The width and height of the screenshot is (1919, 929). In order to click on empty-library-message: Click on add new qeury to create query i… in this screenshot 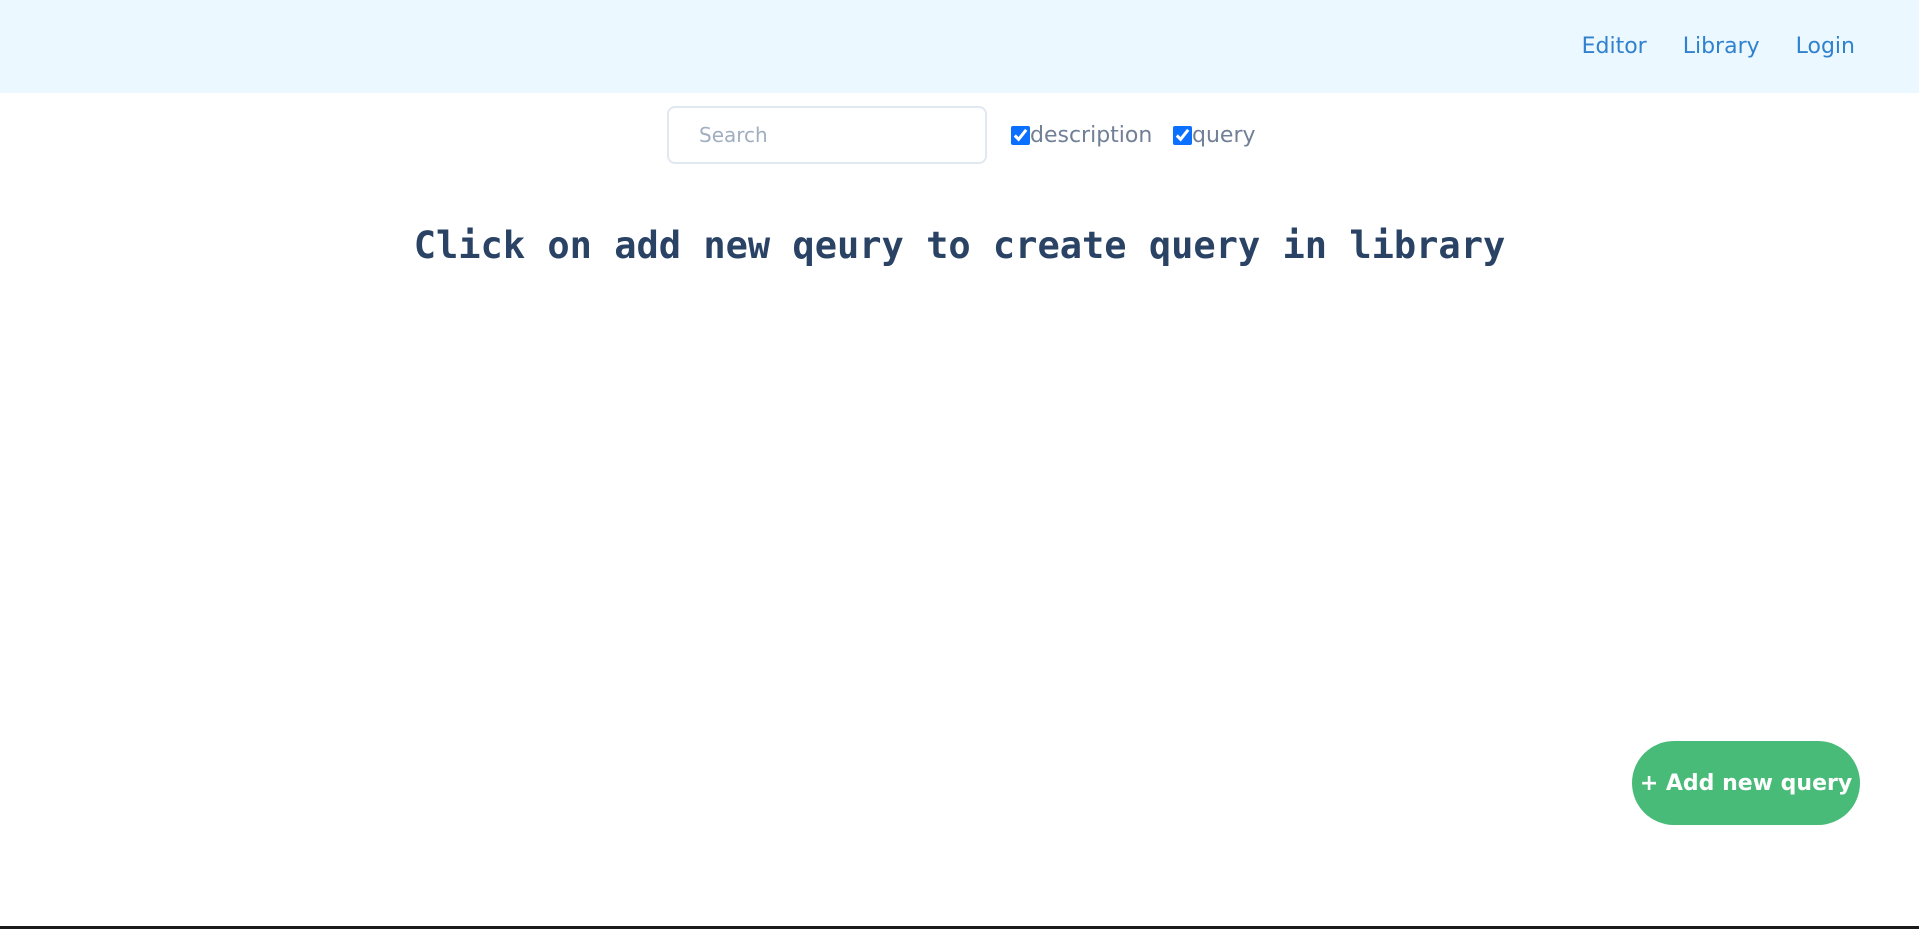, I will do `click(959, 245)`.